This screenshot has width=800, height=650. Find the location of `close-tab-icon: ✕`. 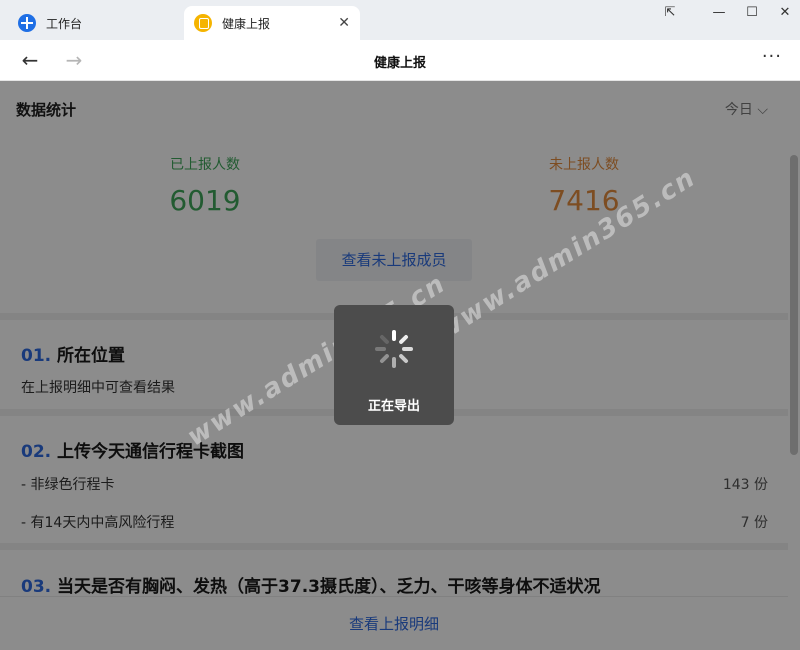

close-tab-icon: ✕ is located at coordinates (344, 23).